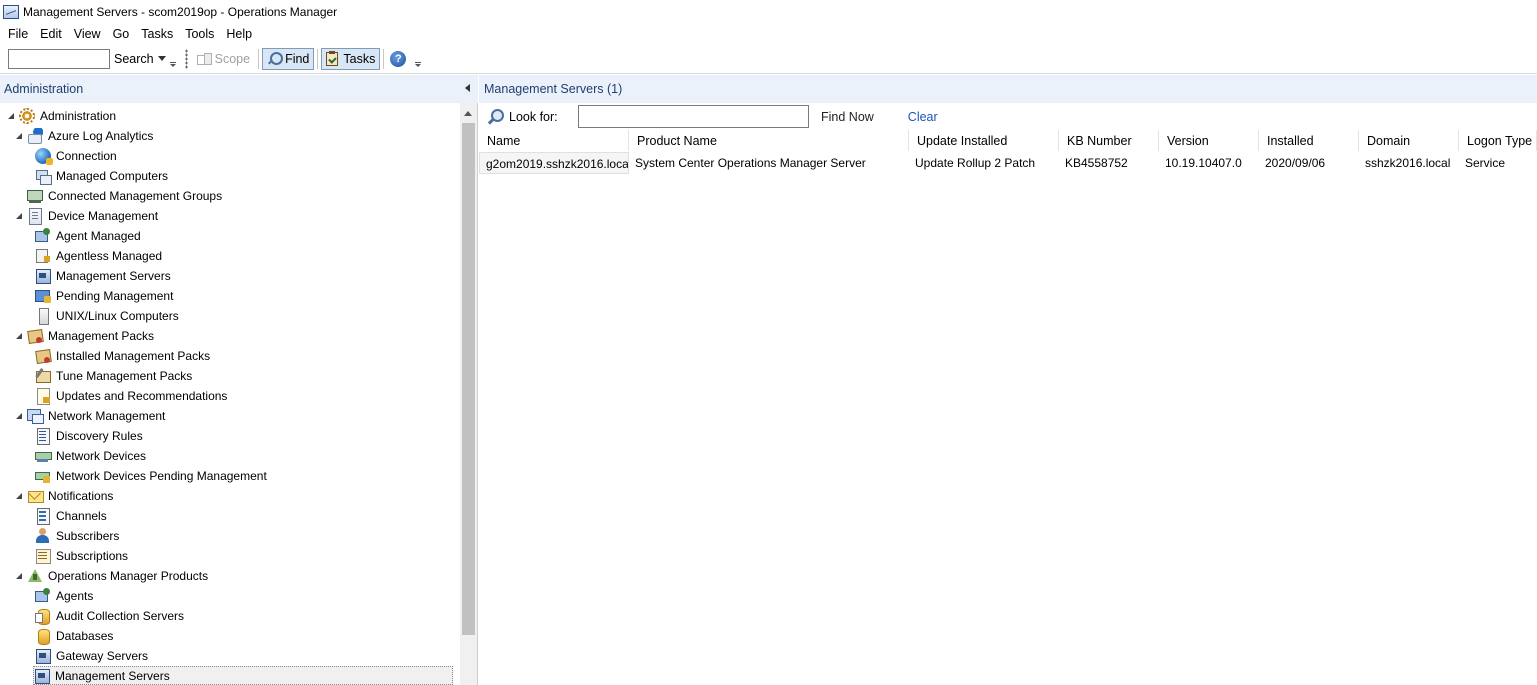 The image size is (1537, 685). Describe the element at coordinates (288, 58) in the screenshot. I see `find-button: Find` at that location.